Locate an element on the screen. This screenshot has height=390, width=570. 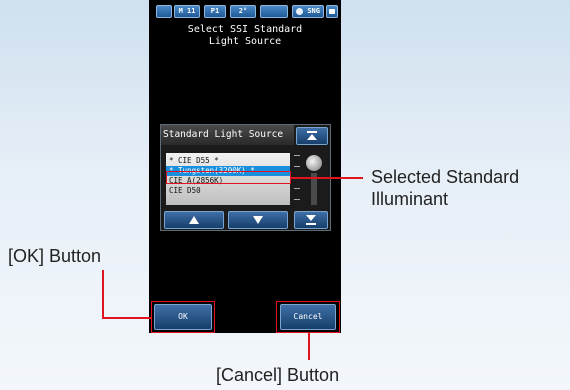
page-title: Select SSI Standard Light Source is located at coordinates (245, 35).